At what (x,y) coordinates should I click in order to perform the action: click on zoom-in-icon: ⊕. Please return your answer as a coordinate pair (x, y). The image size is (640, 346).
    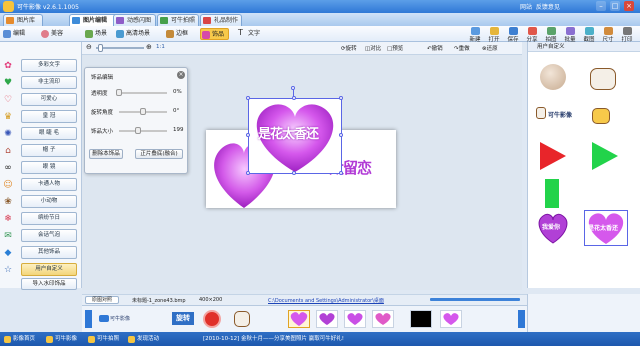
    Looking at the image, I should click on (149, 47).